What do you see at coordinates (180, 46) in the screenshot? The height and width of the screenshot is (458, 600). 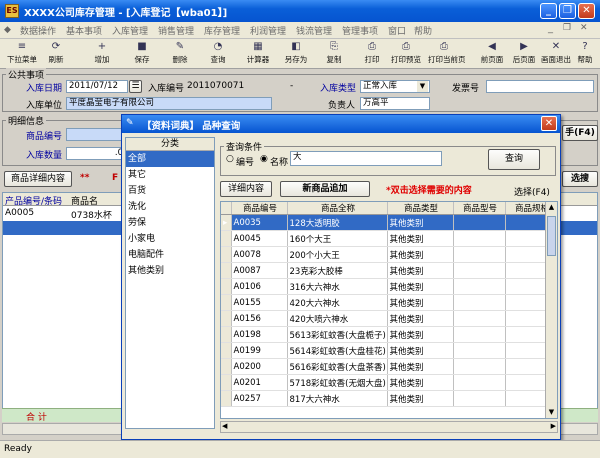 I see `delete-icon: ✎` at bounding box center [180, 46].